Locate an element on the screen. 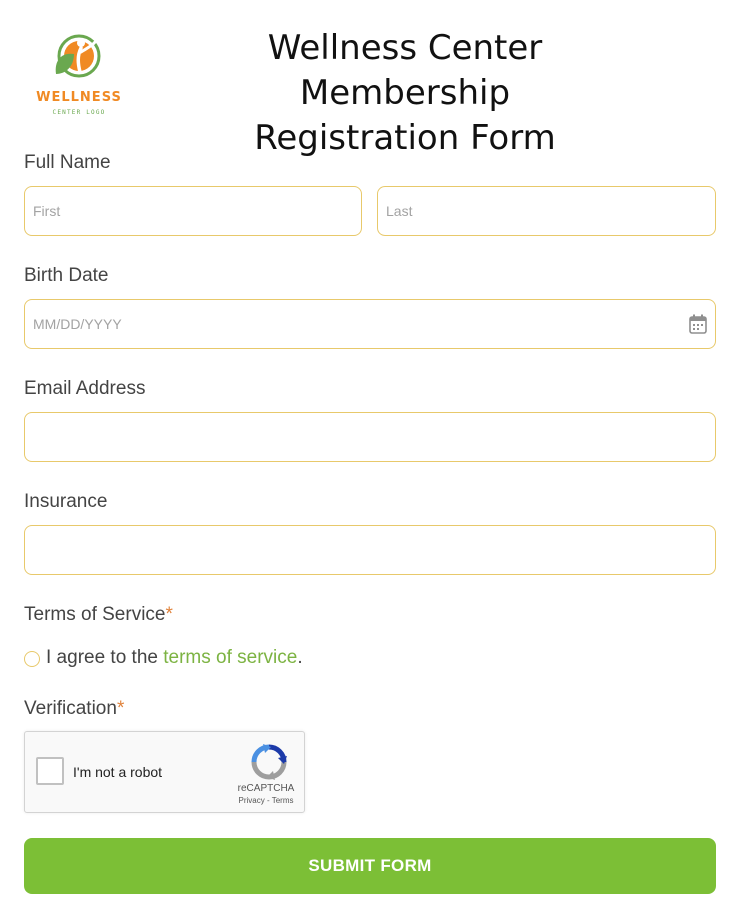  terms-agree-radio is located at coordinates (32, 659).